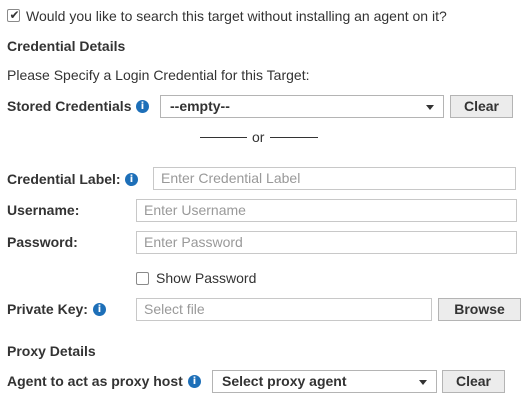  What do you see at coordinates (66, 46) in the screenshot?
I see `credential-details-heading: Credential Details` at bounding box center [66, 46].